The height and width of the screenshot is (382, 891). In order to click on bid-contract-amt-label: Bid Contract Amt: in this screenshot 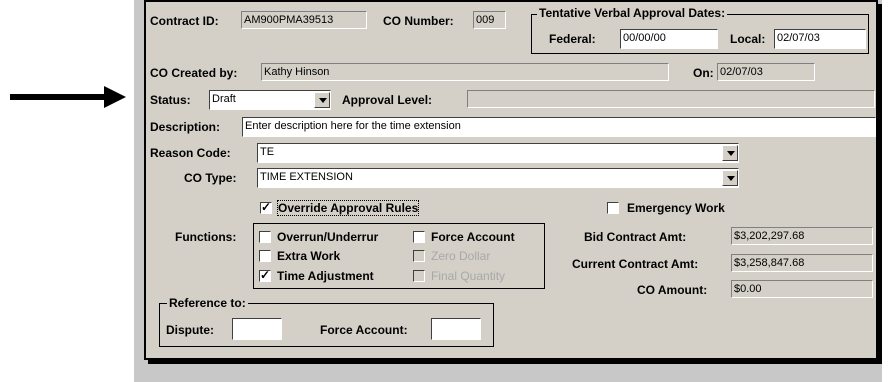, I will do `click(635, 237)`.